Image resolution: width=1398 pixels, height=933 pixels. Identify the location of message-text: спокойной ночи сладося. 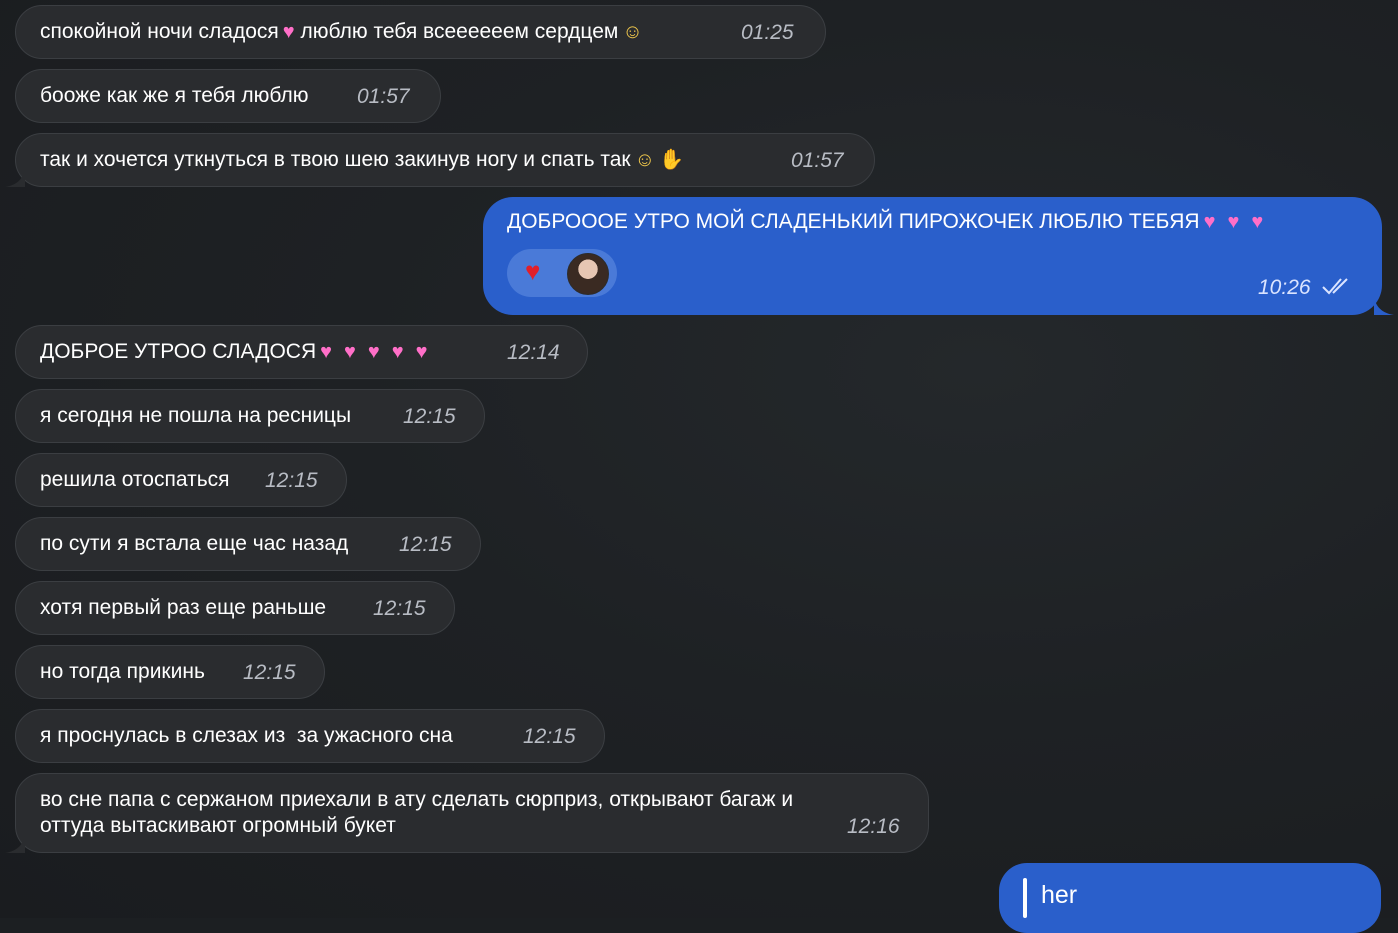
(159, 31).